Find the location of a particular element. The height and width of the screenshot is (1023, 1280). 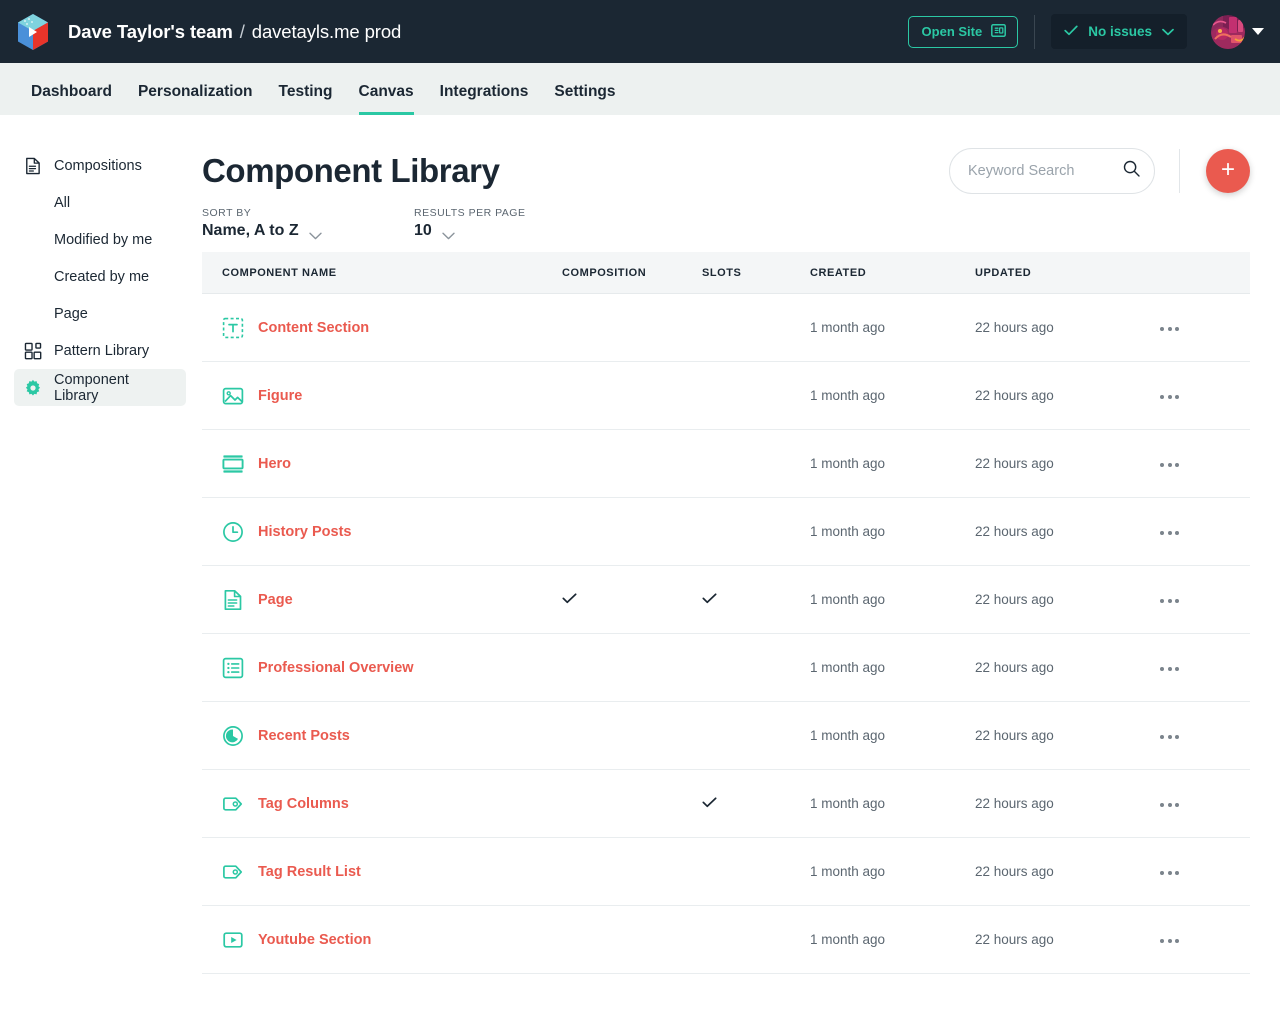

top-bar-actions: Open Site No issues is located at coordinates (1085, 31).